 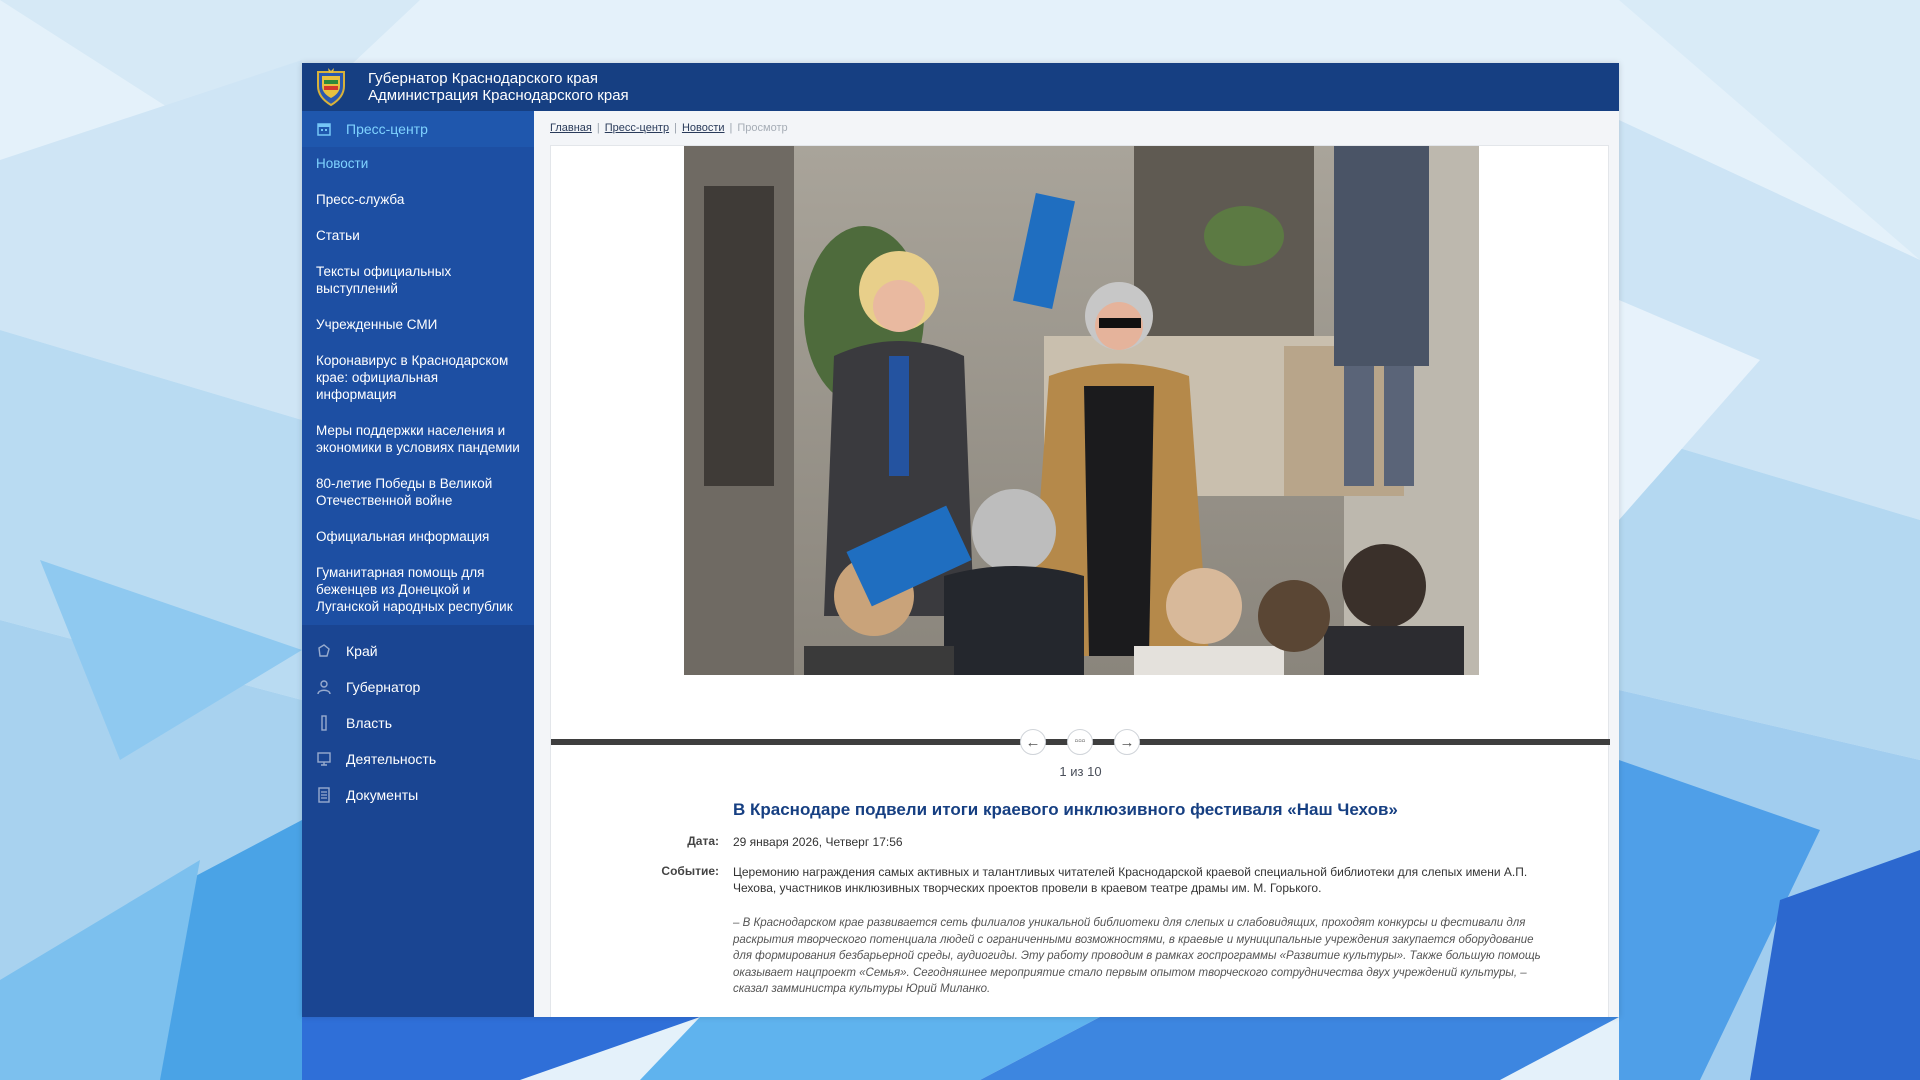 I want to click on header-title-administration: Администрация Краснодарского края, so click(x=498, y=95).